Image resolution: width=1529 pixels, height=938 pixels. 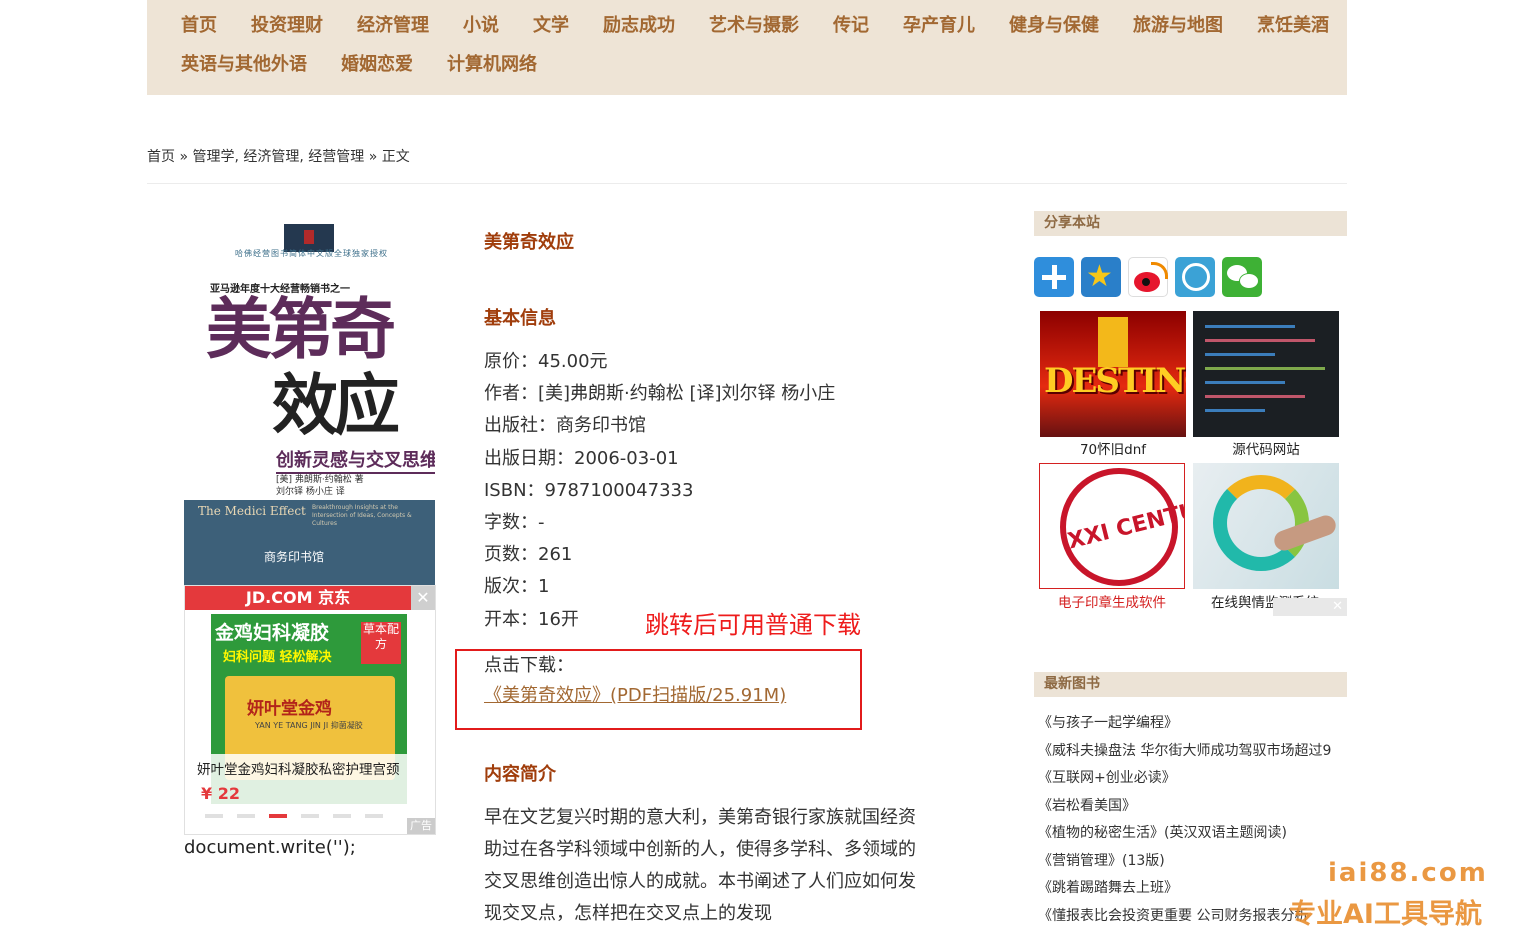 I want to click on download-link: 《美第奇效应》(PDF扫描版/25.91M), so click(x=635, y=696).